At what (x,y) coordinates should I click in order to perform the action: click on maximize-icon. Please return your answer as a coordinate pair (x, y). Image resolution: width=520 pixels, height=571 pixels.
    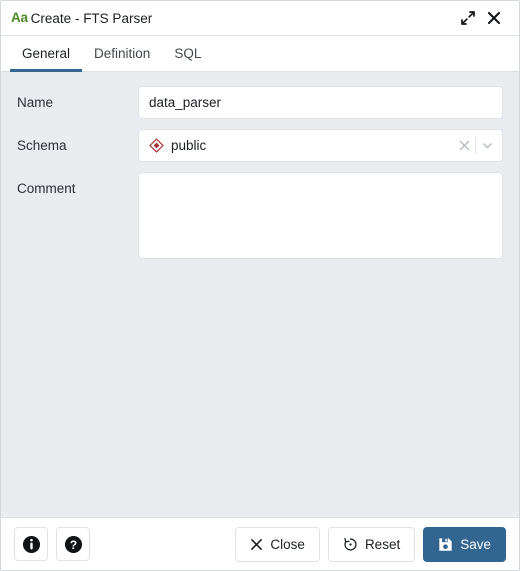
    Looking at the image, I should click on (468, 18).